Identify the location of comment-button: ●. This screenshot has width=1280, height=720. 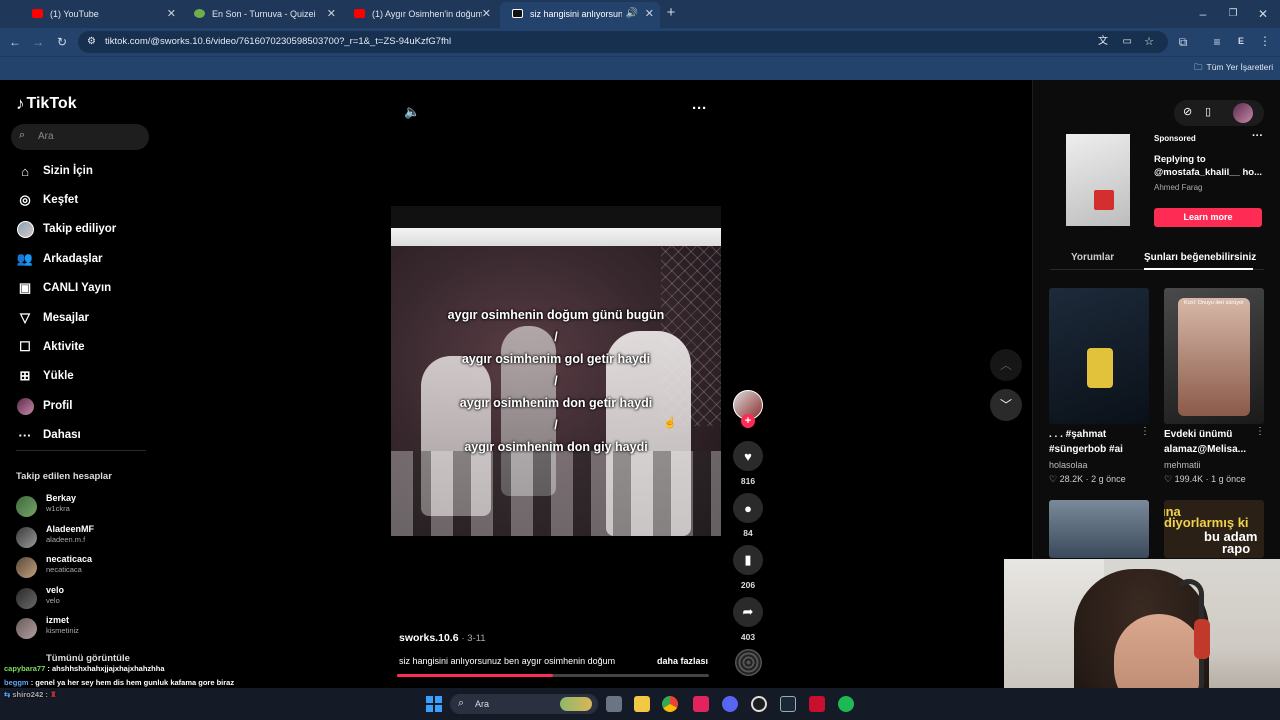
(748, 508).